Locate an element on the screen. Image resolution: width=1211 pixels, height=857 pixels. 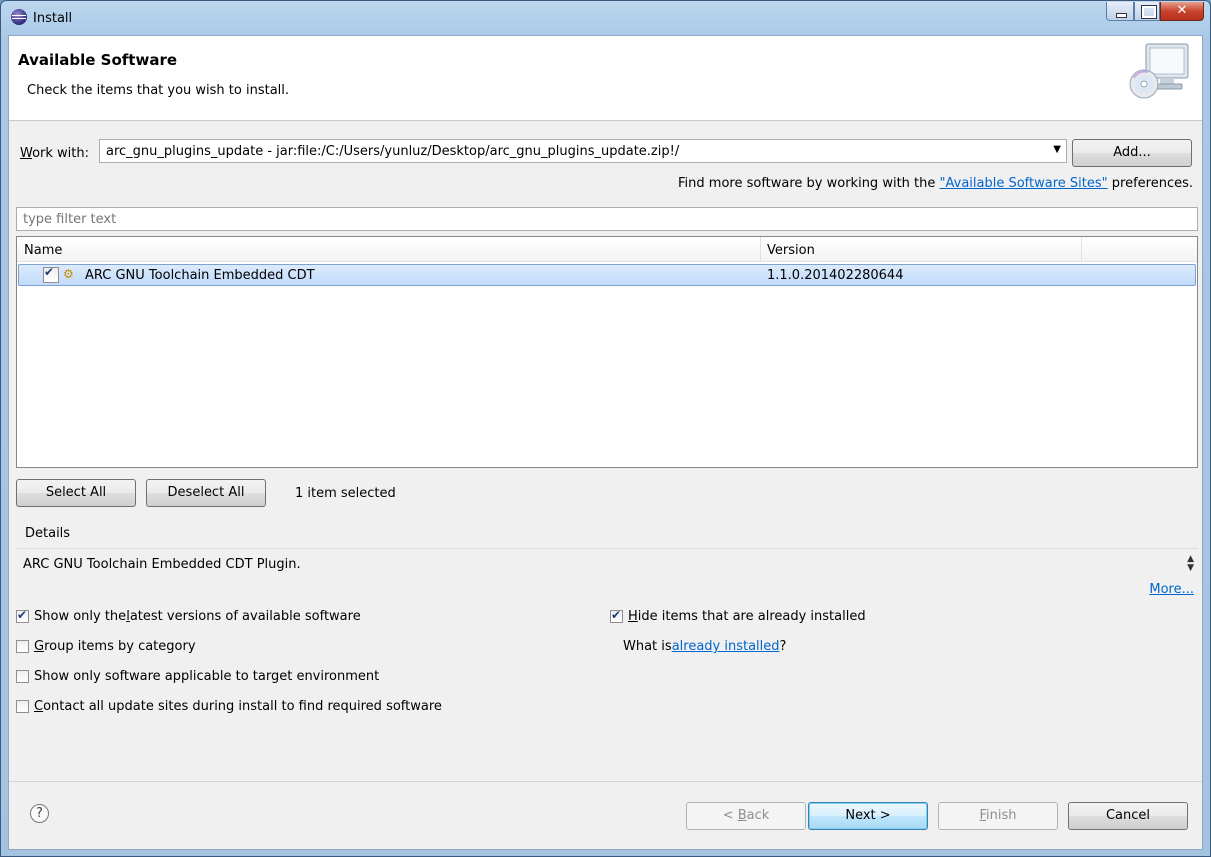
tree-header: Name Version is located at coordinates (607, 249).